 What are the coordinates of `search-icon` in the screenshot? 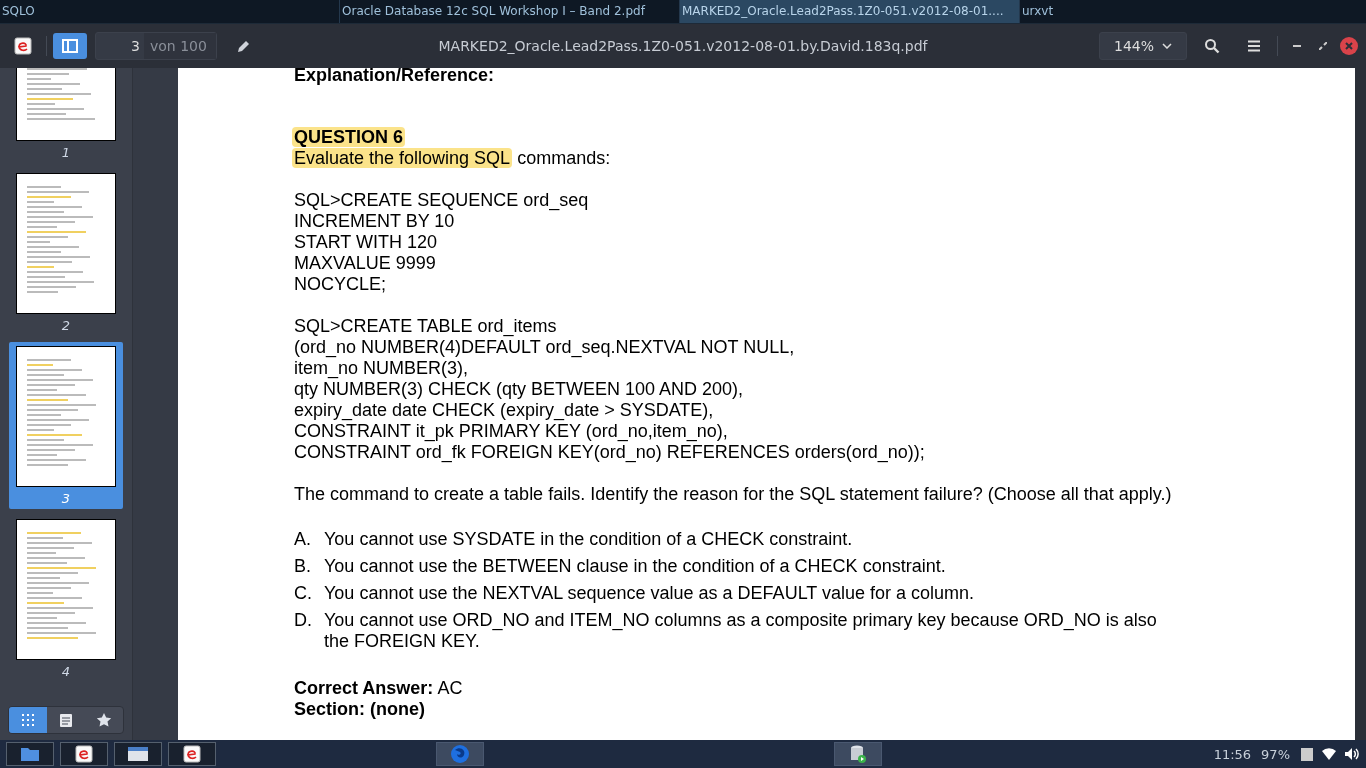 It's located at (1212, 46).